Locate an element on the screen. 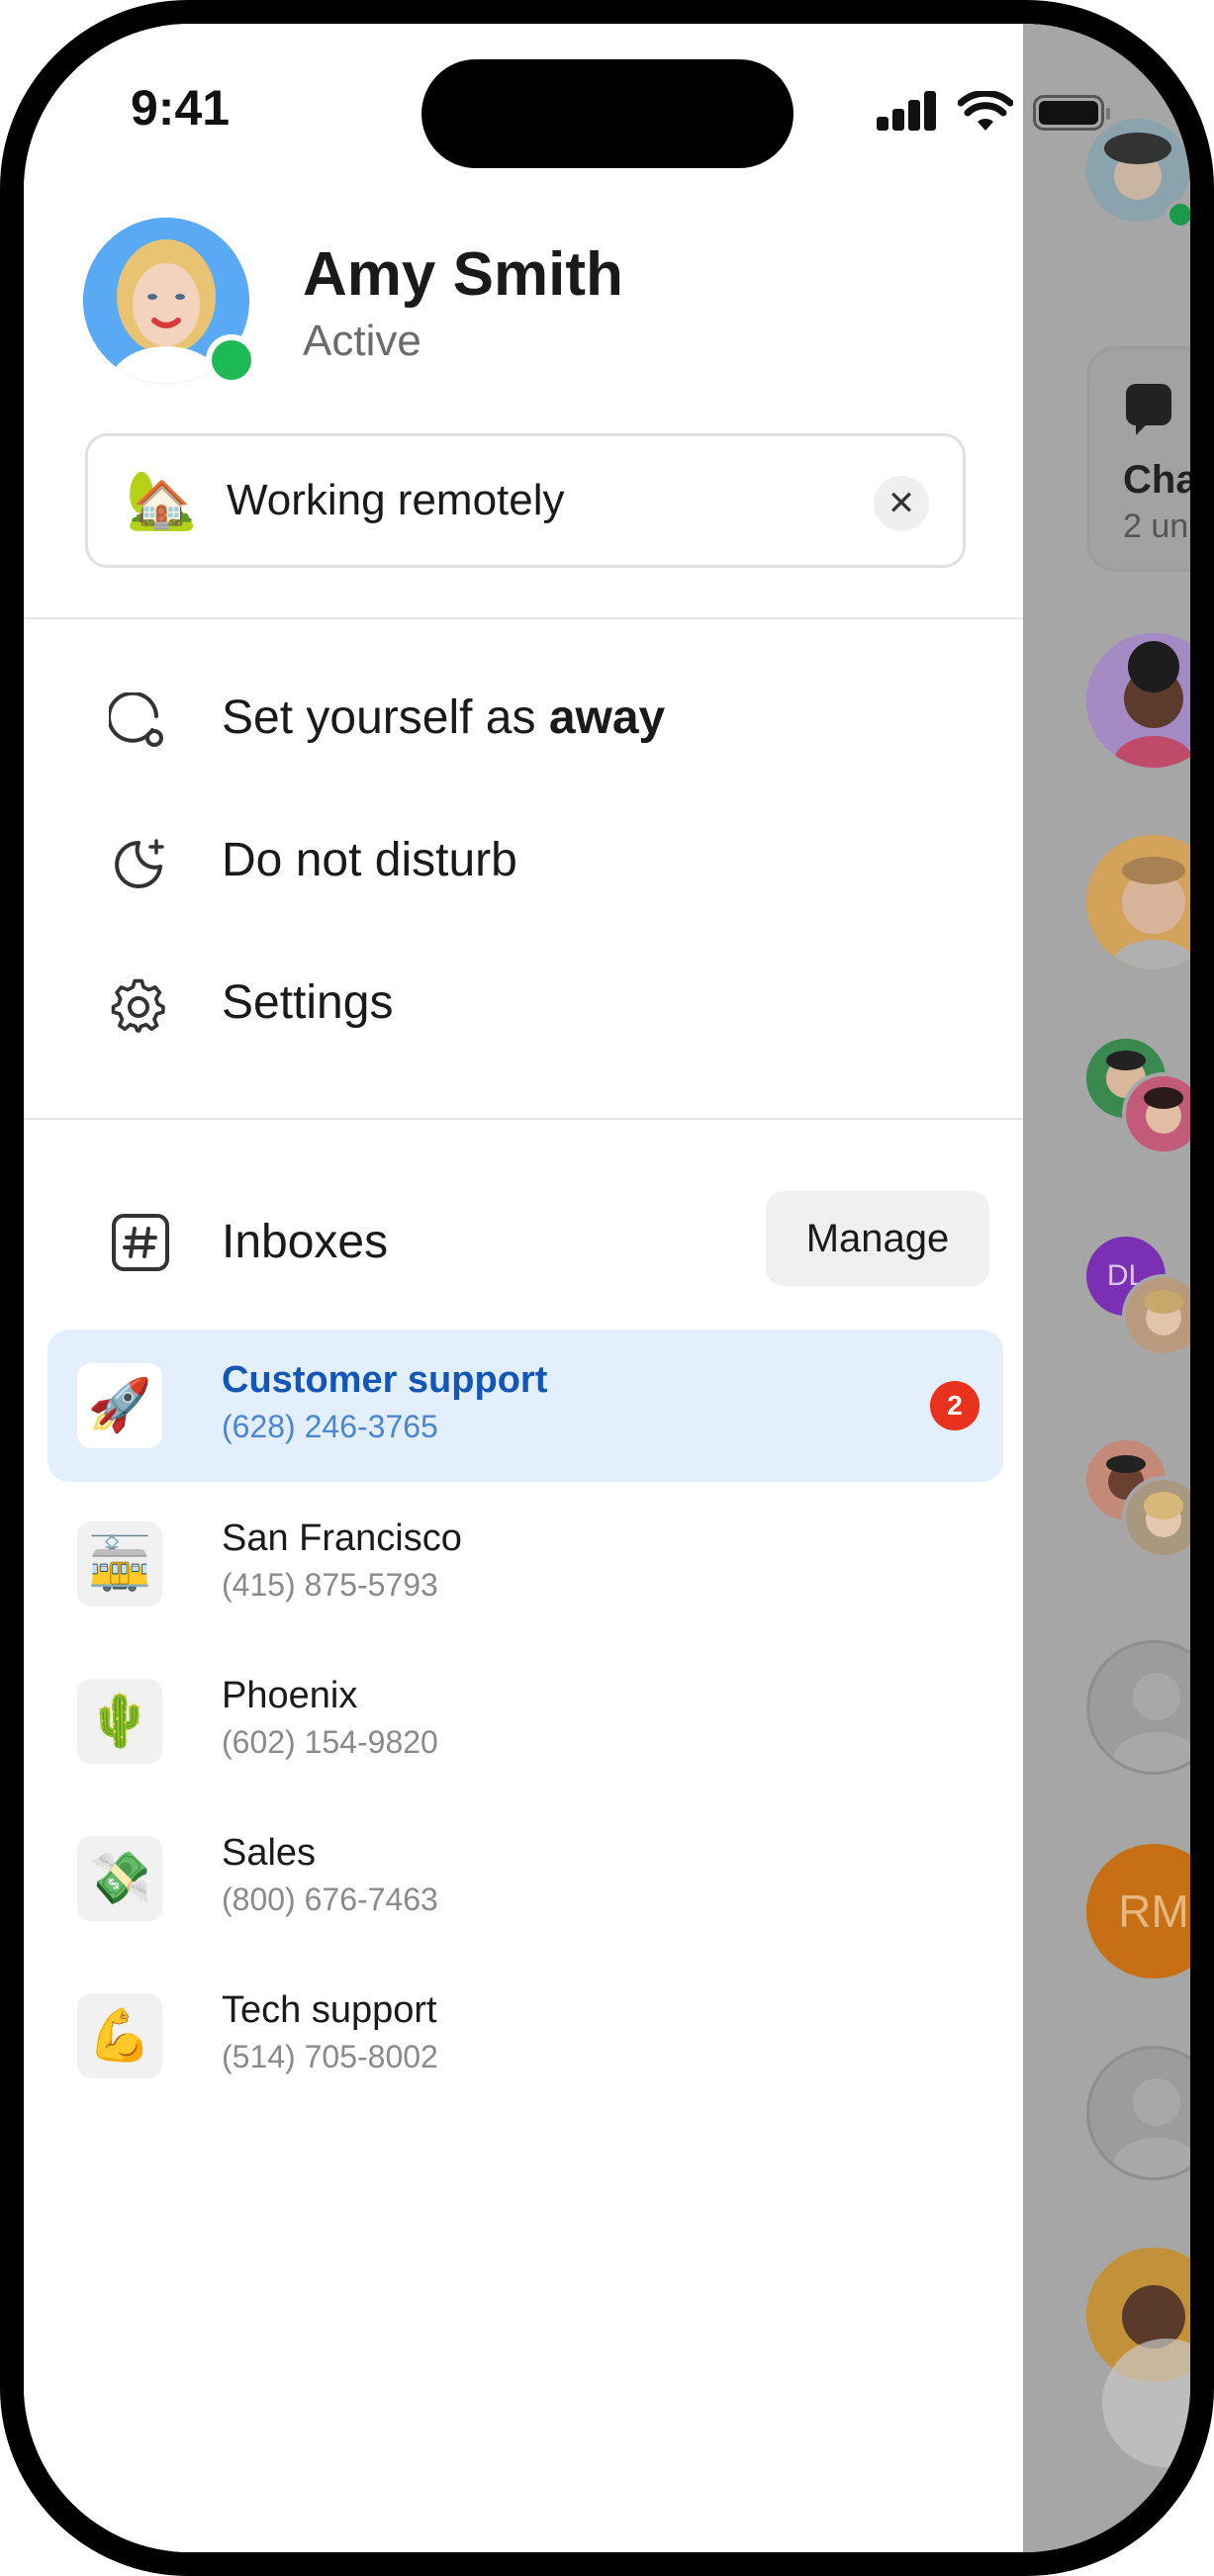 The width and height of the screenshot is (1214, 2576). chat-bubble-icon is located at coordinates (1148, 409).